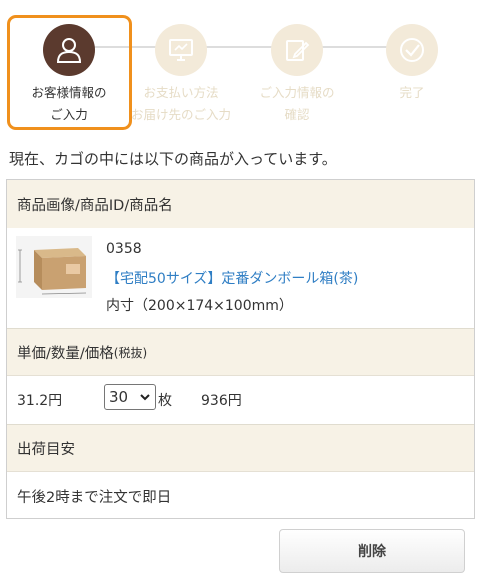 Image resolution: width=480 pixels, height=588 pixels. Describe the element at coordinates (124, 249) in the screenshot. I see `product-id: 0358` at that location.